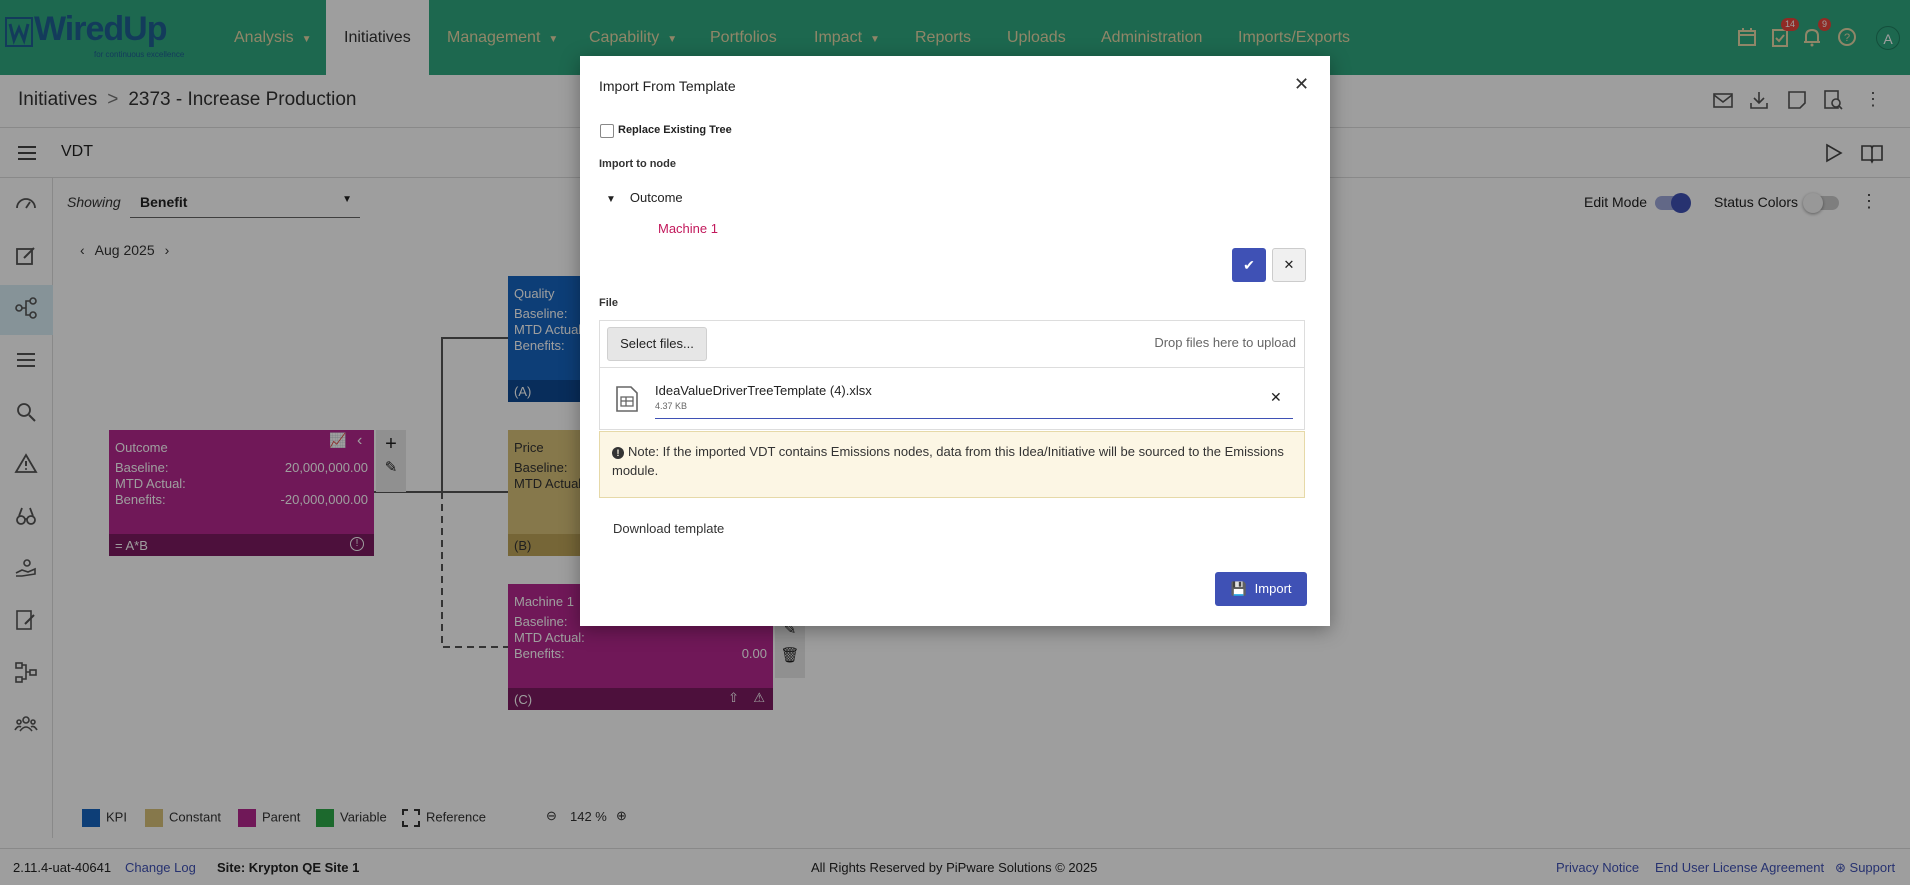 The width and height of the screenshot is (1910, 885). What do you see at coordinates (618, 453) in the screenshot?
I see `info-icon: !` at bounding box center [618, 453].